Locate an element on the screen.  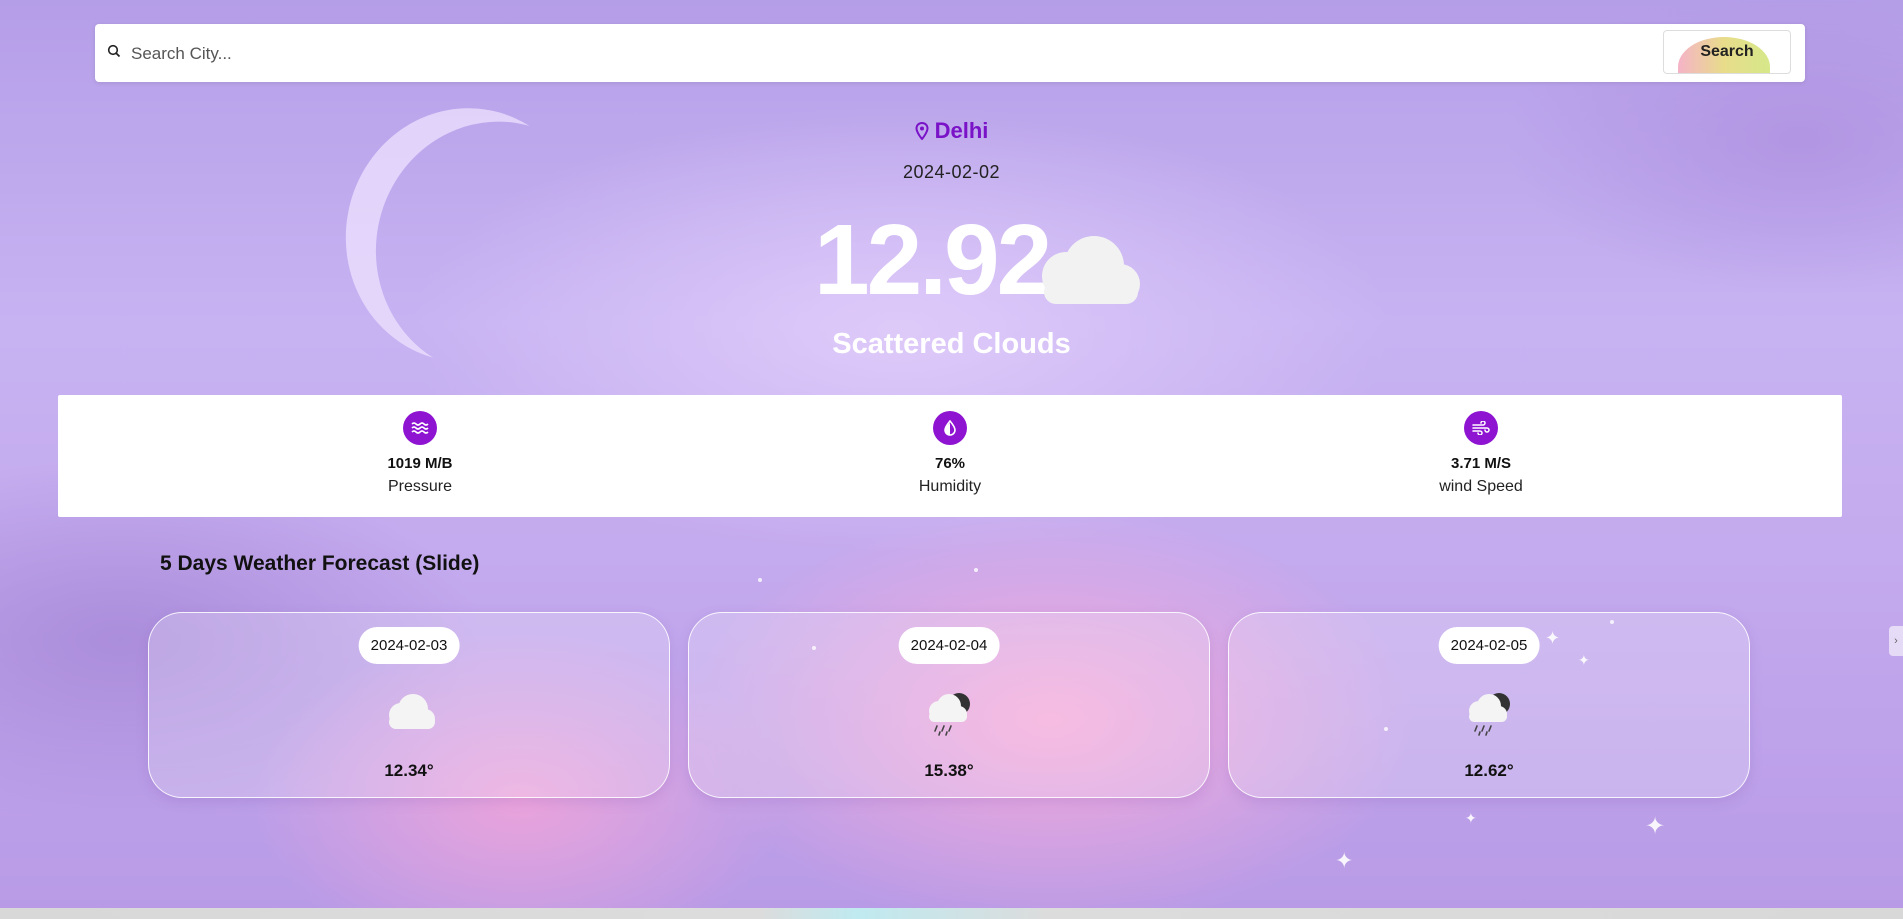
forecast-title: 5 Days Weather Forecast (Slide) is located at coordinates (320, 563).